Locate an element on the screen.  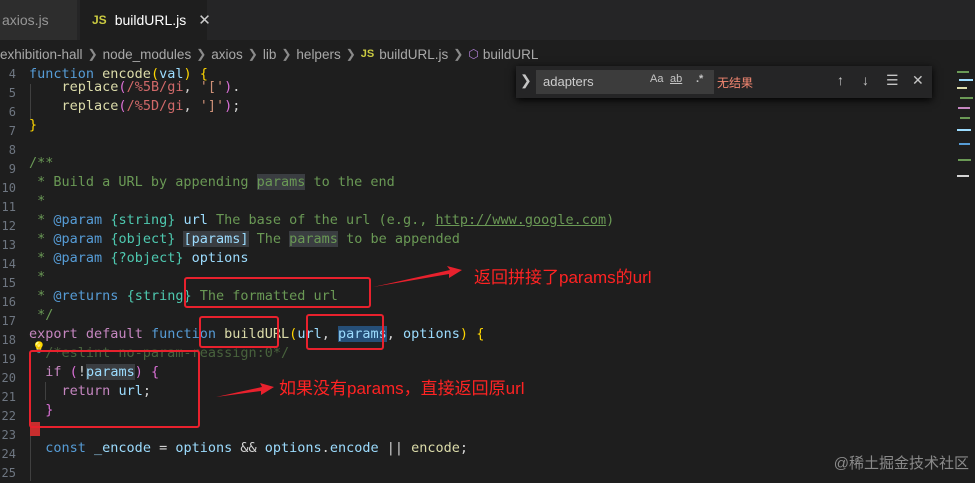
breadcrumb-item: helpers is located at coordinates (318, 54).